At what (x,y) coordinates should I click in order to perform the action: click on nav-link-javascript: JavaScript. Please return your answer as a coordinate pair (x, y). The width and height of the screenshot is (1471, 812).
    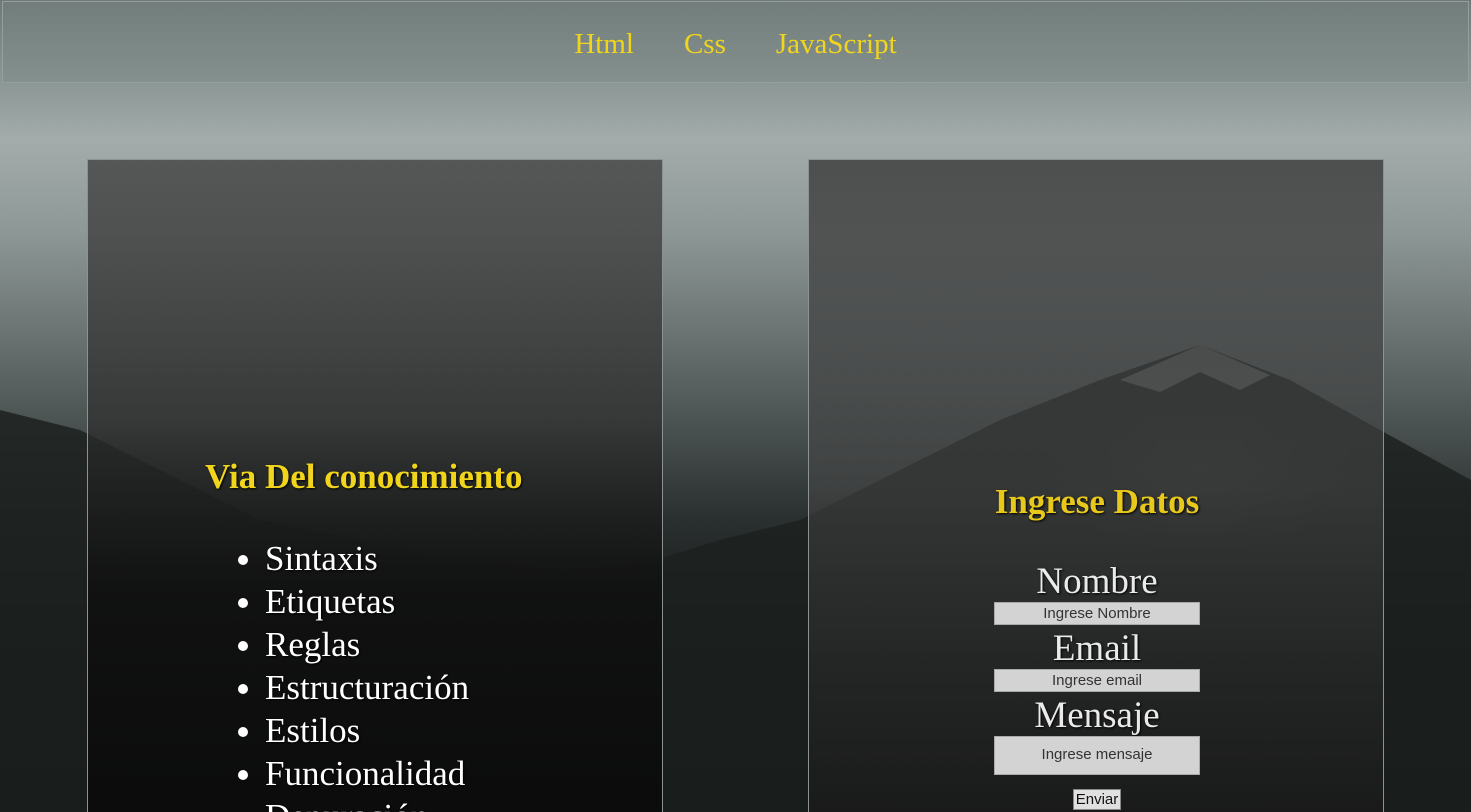
    Looking at the image, I should click on (836, 42).